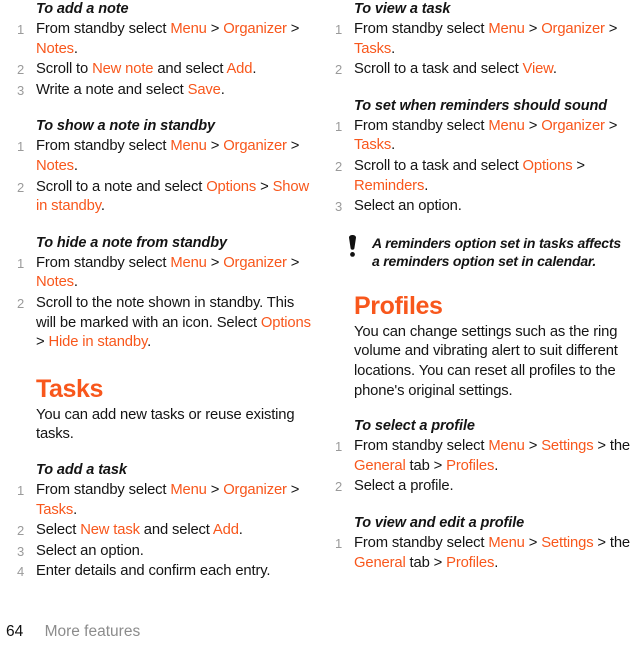 The height and width of the screenshot is (650, 636). Describe the element at coordinates (92, 631) in the screenshot. I see `footer-section-label: More features` at that location.